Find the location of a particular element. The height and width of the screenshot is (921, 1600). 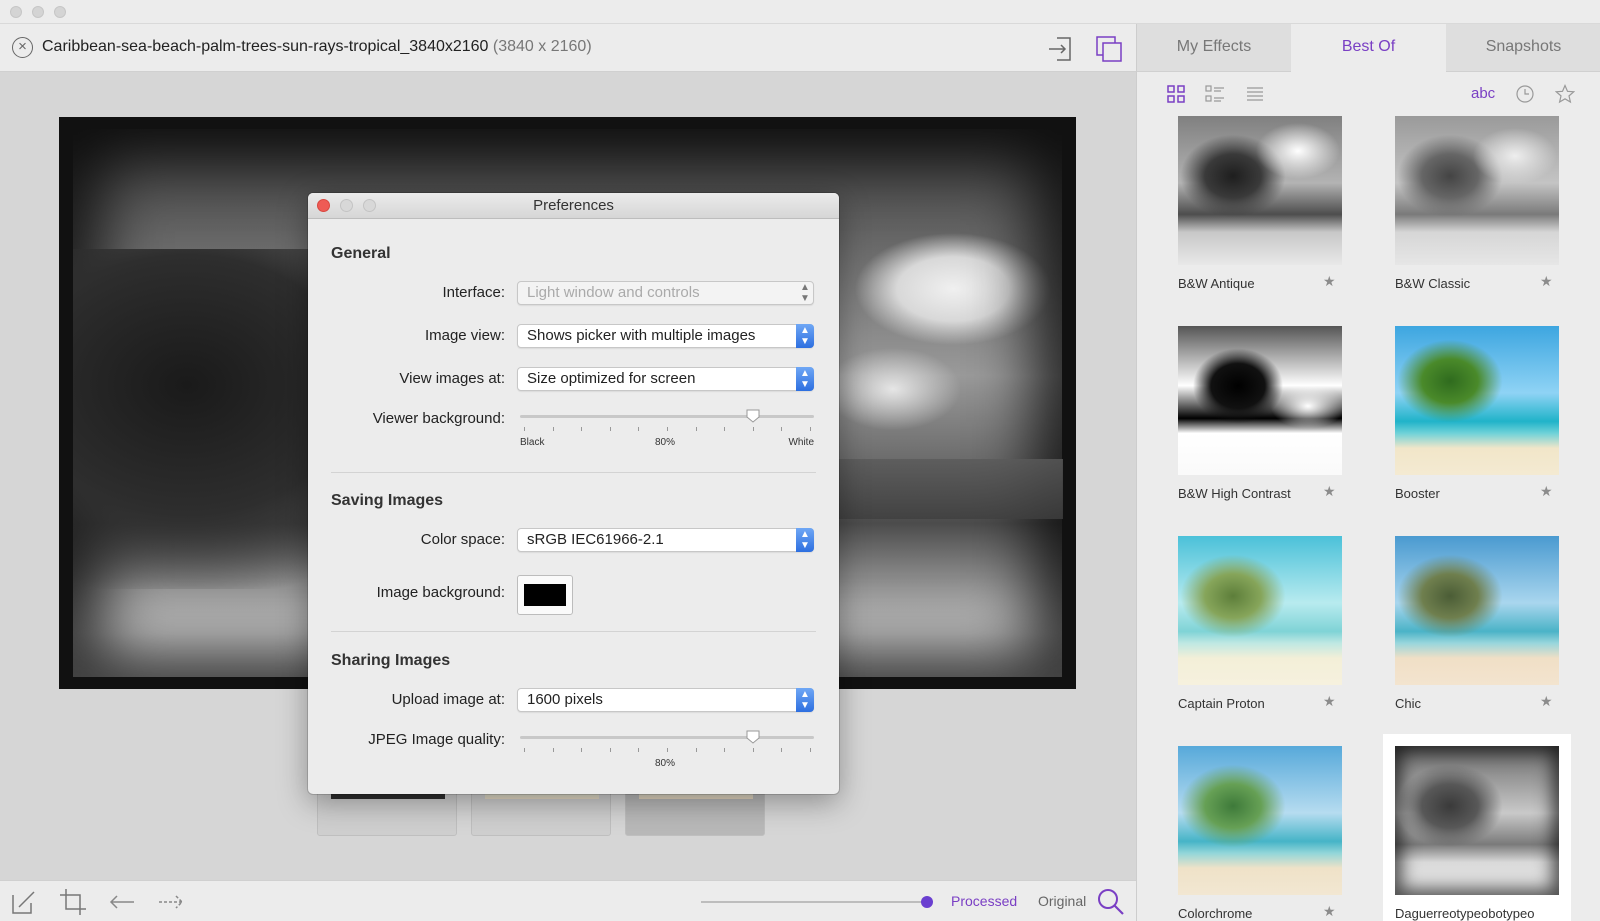

window-titlebar is located at coordinates (800, 12).